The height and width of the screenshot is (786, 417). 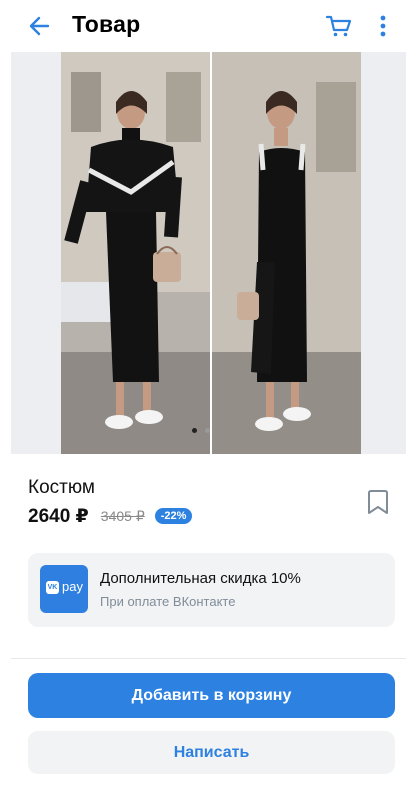 I want to click on arrow-left-icon, so click(x=39, y=26).